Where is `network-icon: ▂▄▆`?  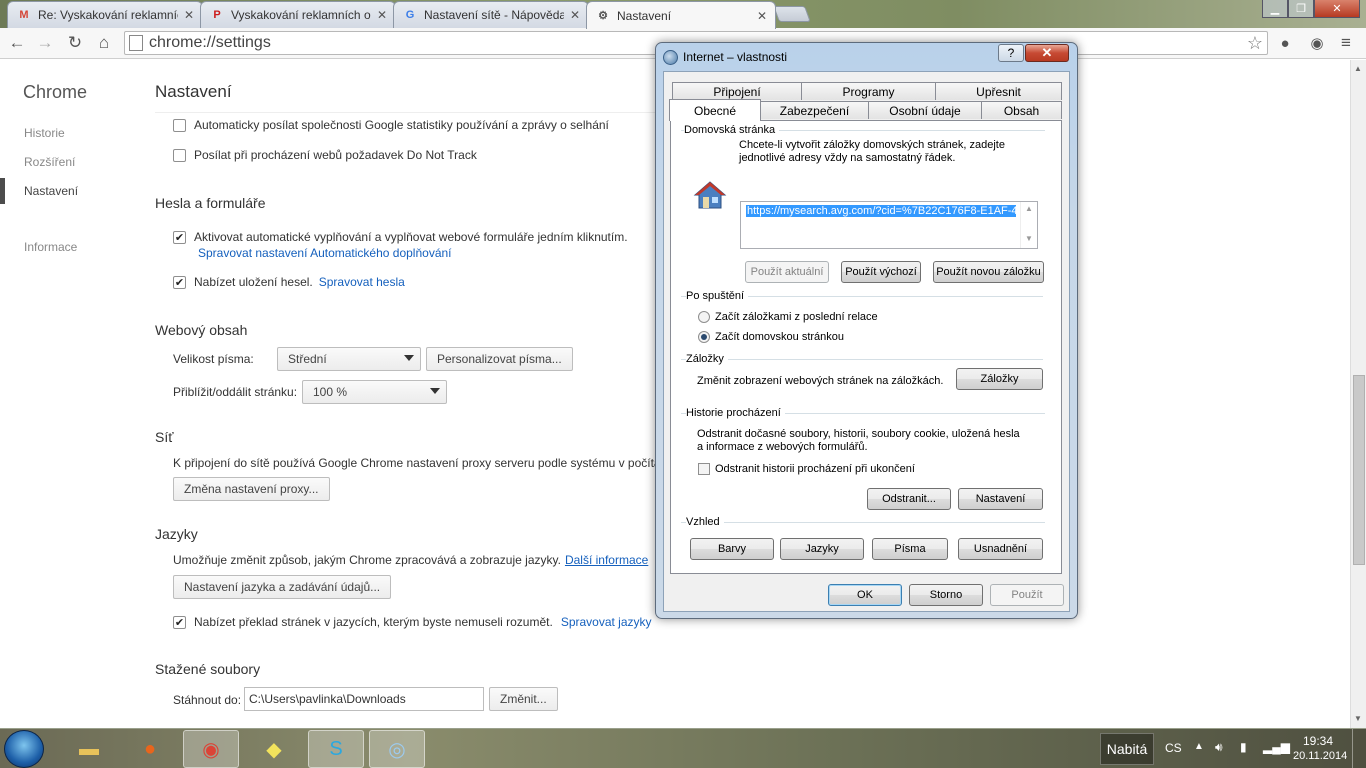
network-icon: ▂▄▆ is located at coordinates (1276, 747).